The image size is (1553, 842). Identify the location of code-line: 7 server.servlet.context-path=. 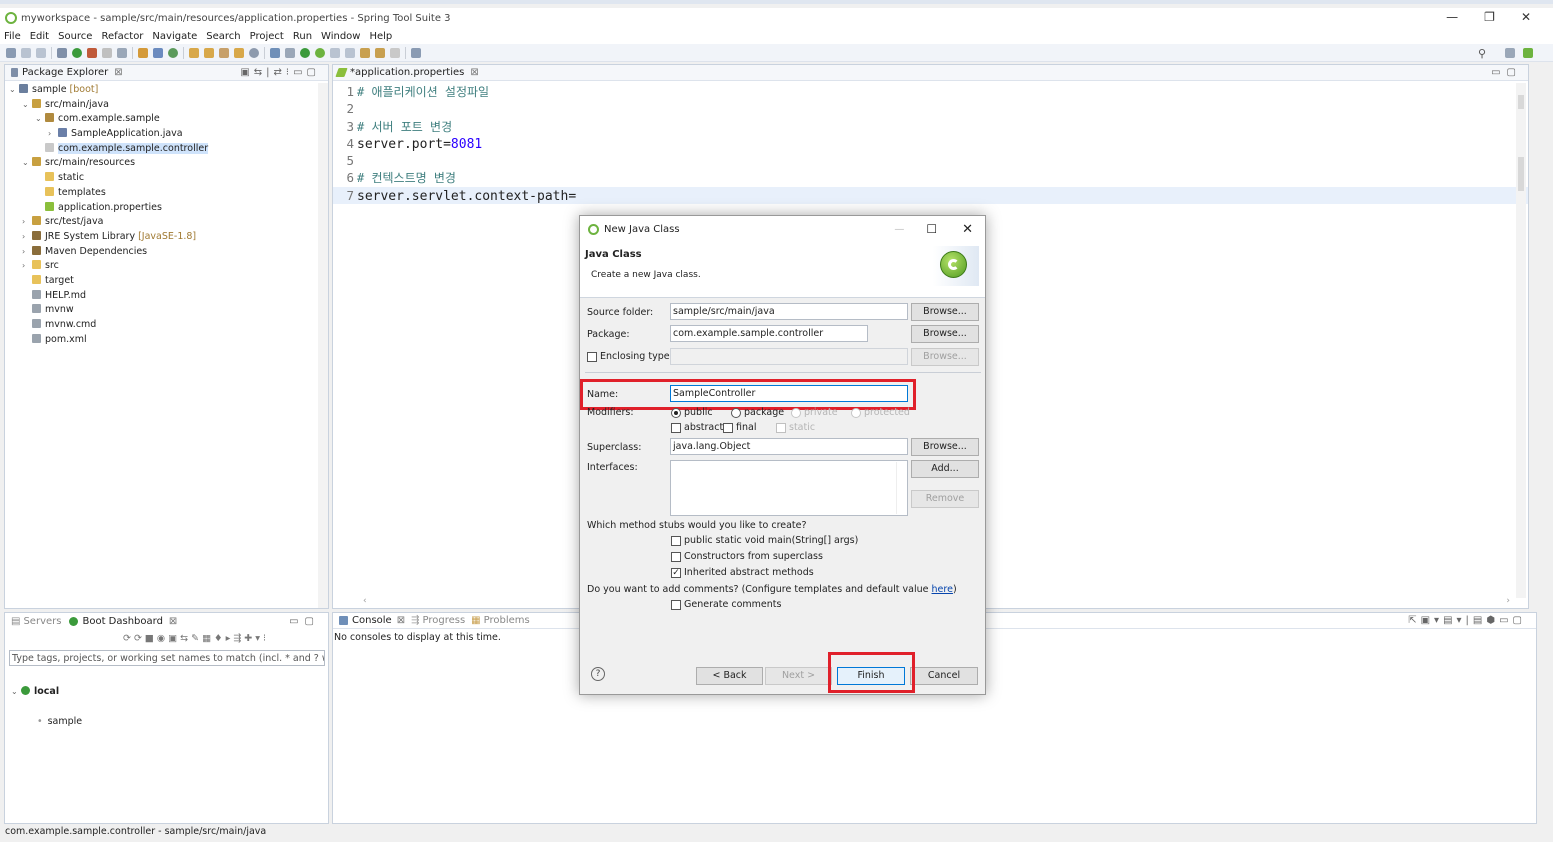
(930, 195).